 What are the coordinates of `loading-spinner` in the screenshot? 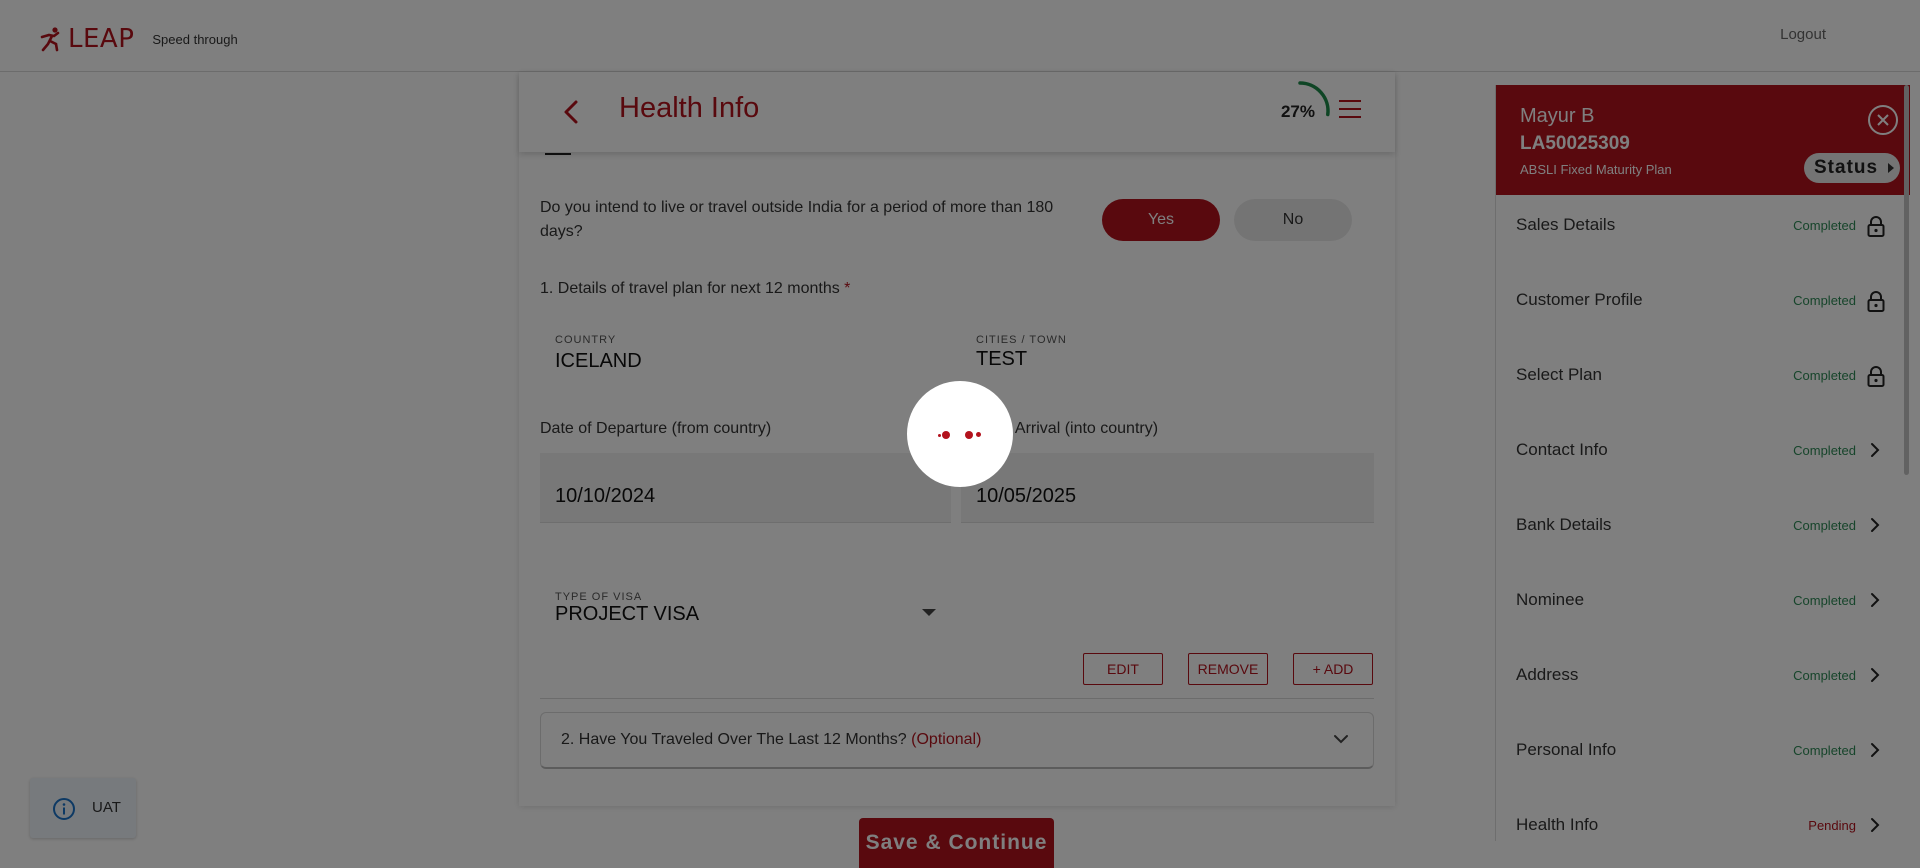 It's located at (960, 434).